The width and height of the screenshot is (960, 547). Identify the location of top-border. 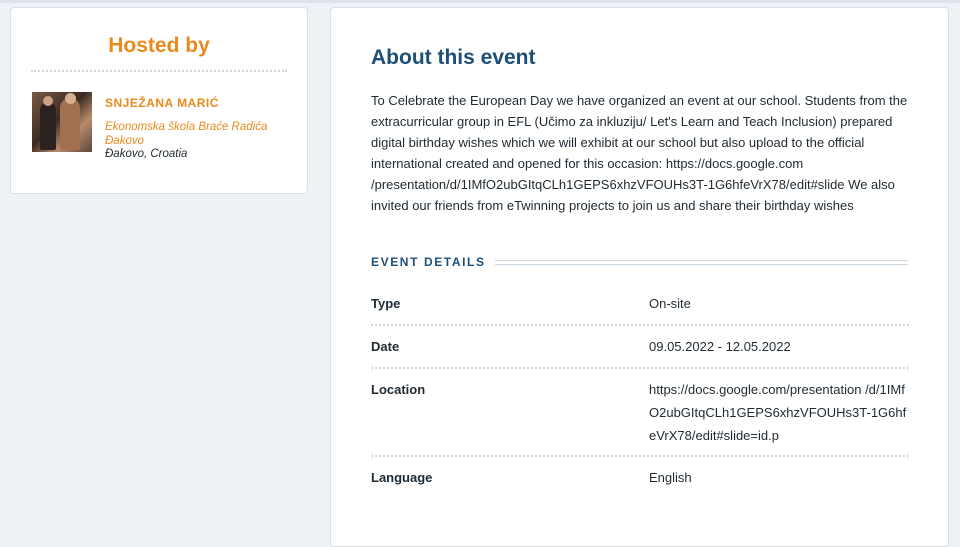
(480, 1).